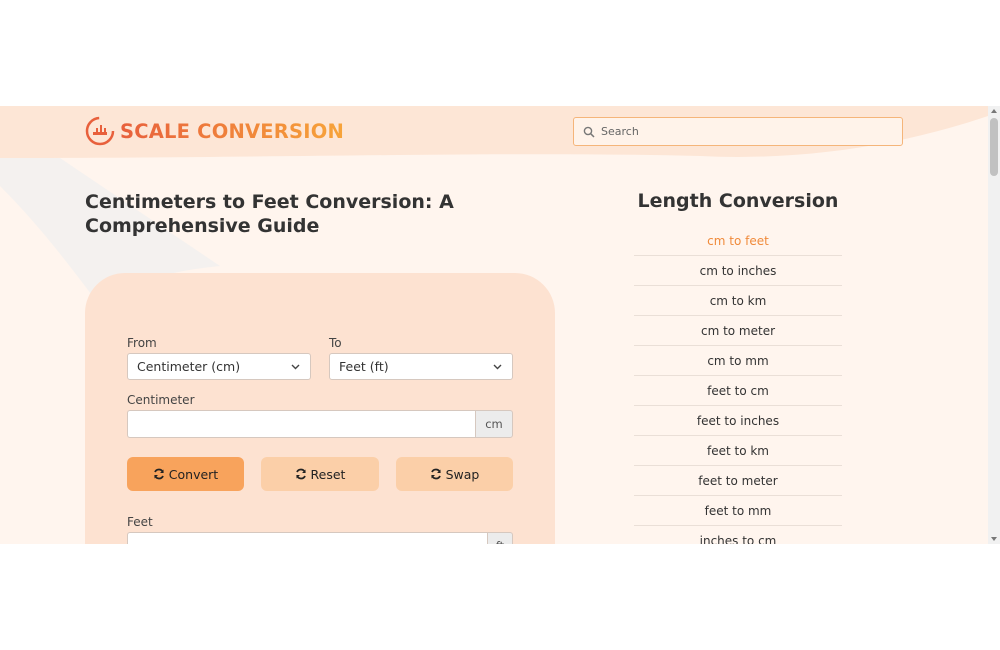 The image size is (1000, 650). Describe the element at coordinates (142, 343) in the screenshot. I see `from-label: From` at that location.